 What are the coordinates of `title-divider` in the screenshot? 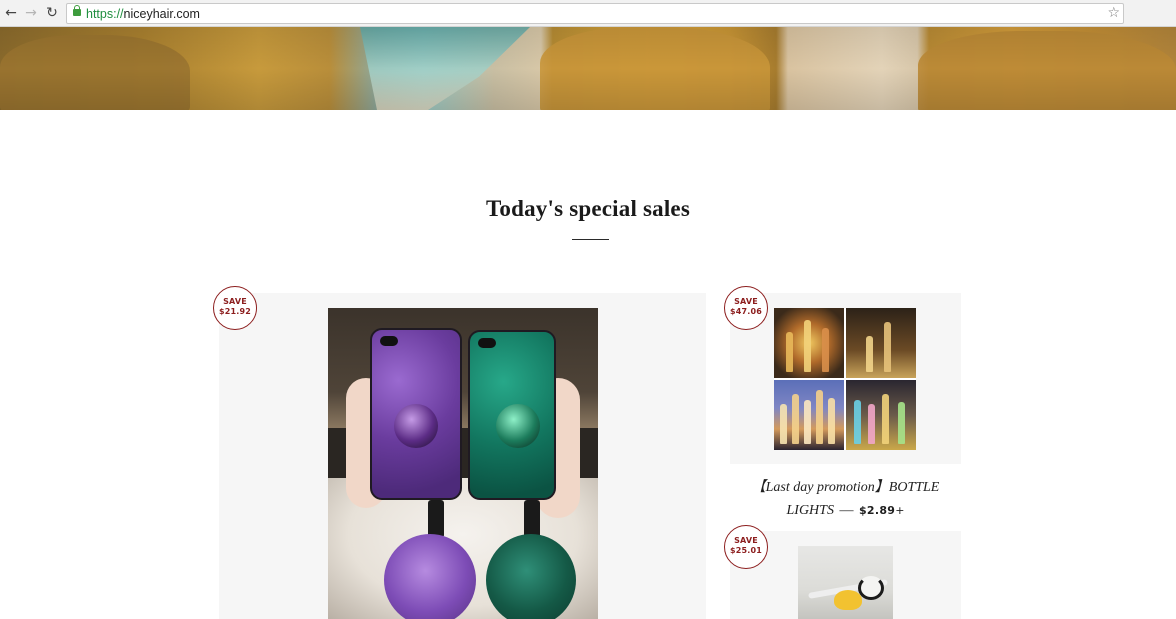 It's located at (590, 239).